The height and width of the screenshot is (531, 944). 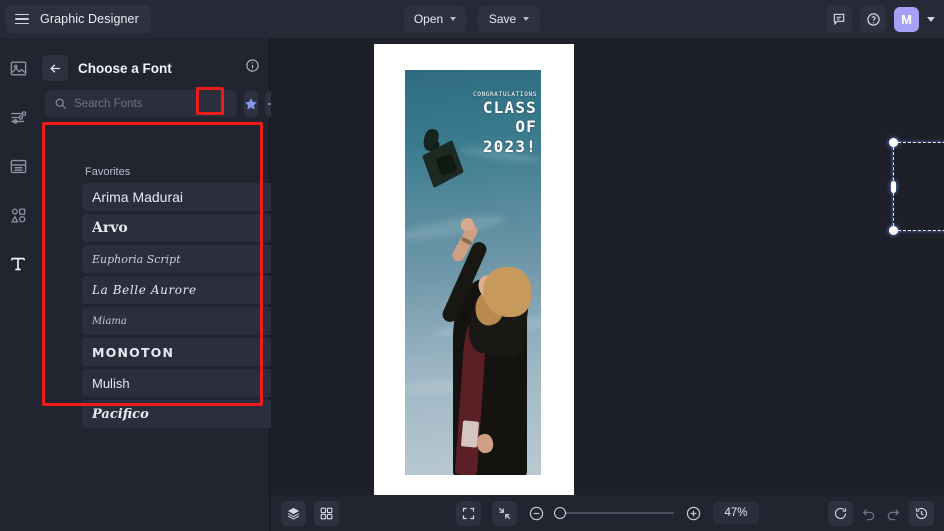 I want to click on app-title: Graphic Designer, so click(x=89, y=19).